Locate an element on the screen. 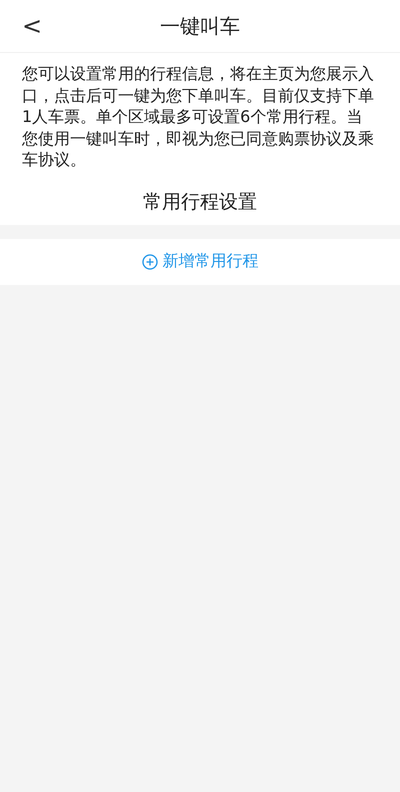 The image size is (400, 792). section-title: 常用行程设置 is located at coordinates (200, 202).